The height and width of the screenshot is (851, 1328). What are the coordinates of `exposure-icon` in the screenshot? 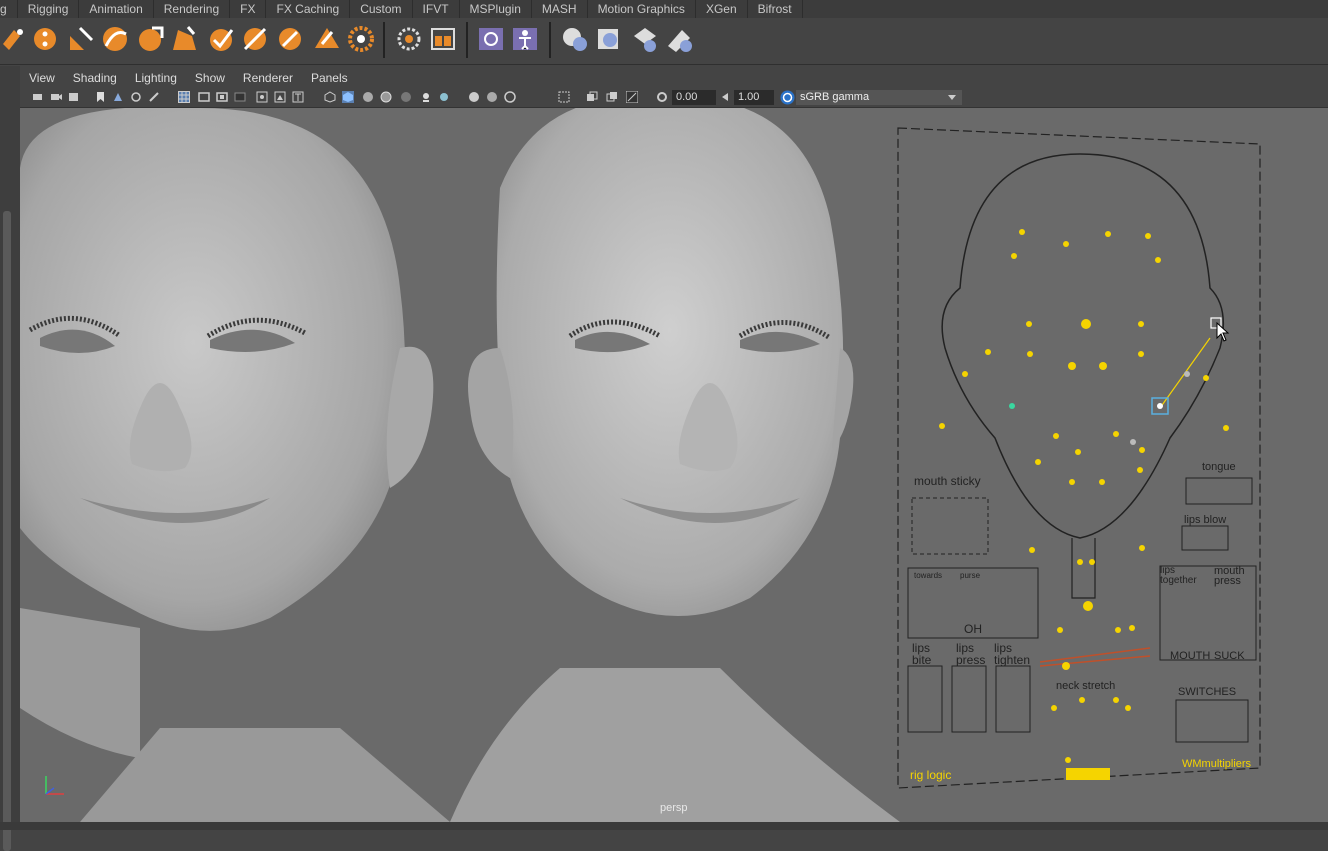 It's located at (662, 97).